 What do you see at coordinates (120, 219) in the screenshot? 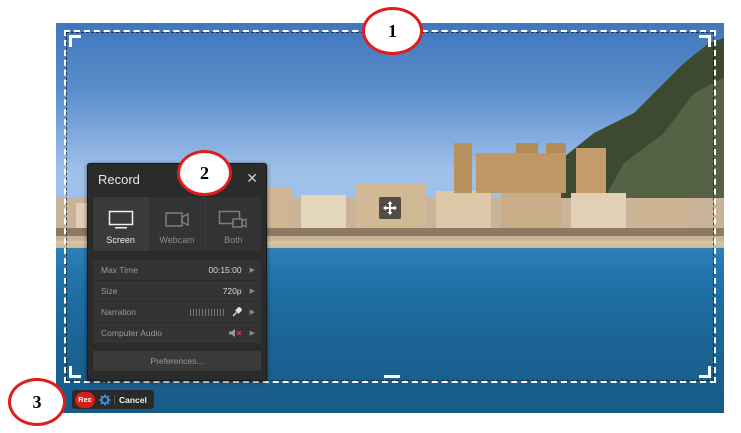
I see `monitor-icon` at bounding box center [120, 219].